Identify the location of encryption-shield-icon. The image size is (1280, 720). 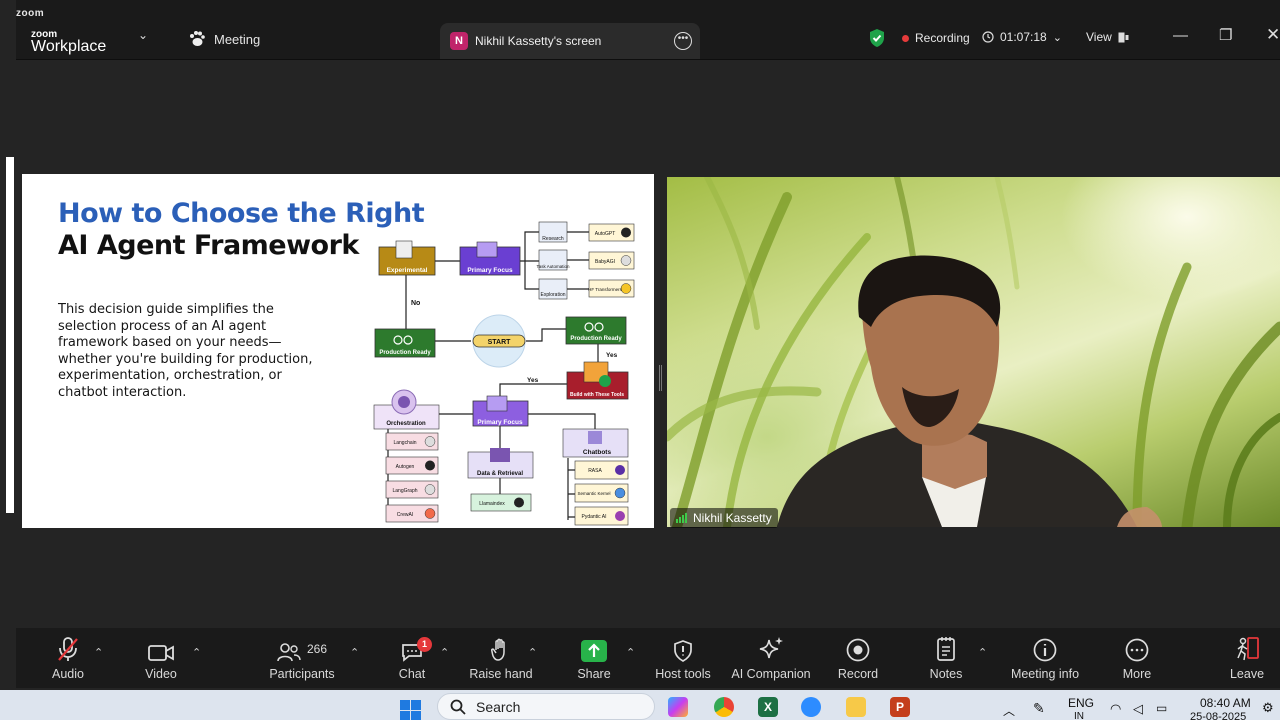
(877, 38).